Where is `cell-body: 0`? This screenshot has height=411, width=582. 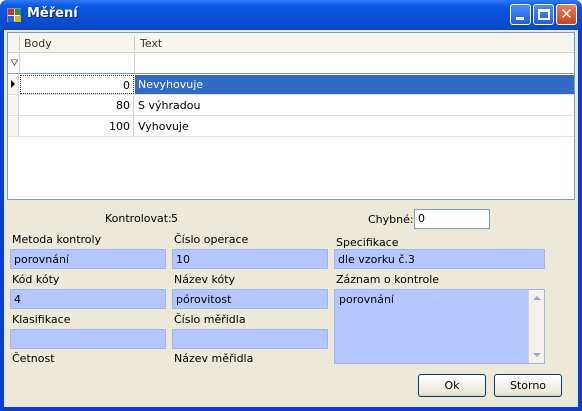 cell-body: 0 is located at coordinates (77, 84).